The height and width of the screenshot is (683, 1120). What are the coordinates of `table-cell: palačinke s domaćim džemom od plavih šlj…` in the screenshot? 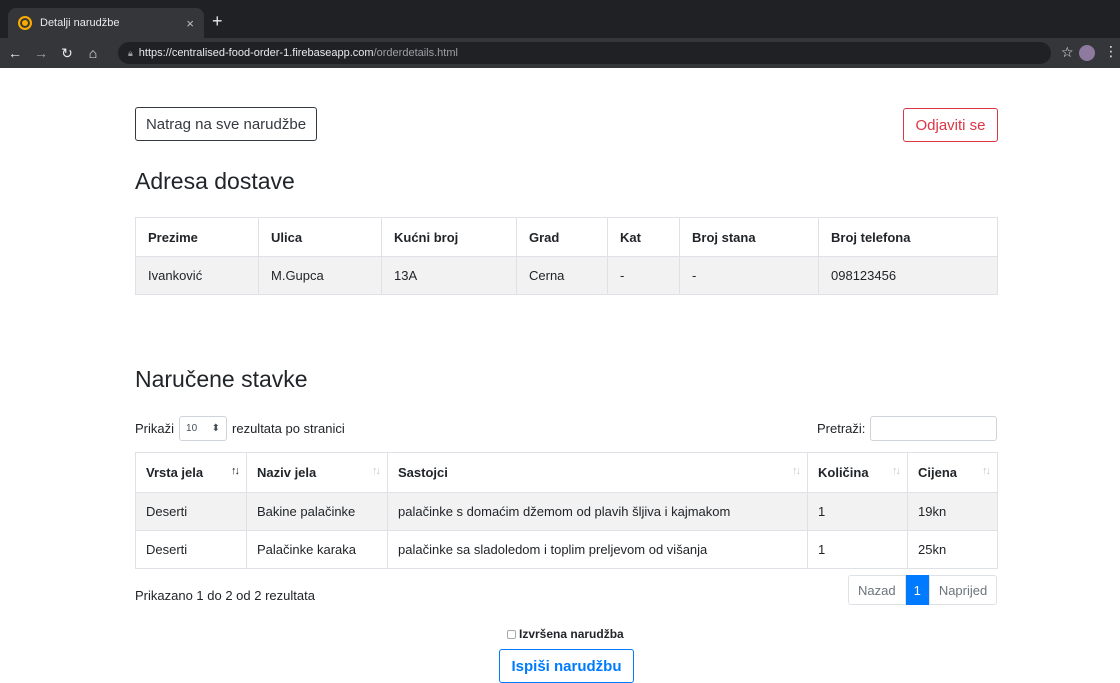 It's located at (597, 511).